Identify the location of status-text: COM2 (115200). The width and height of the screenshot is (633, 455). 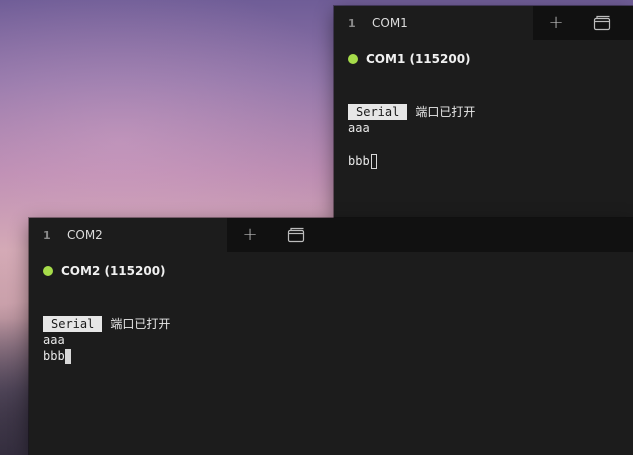
(113, 271).